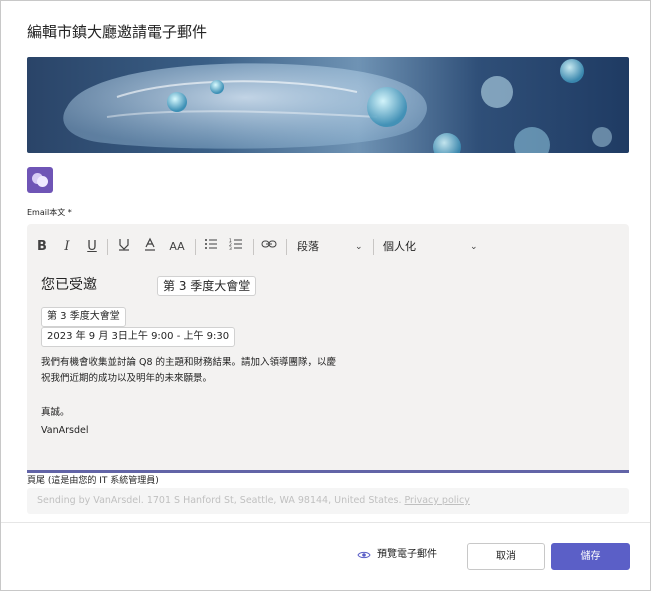 This screenshot has width=651, height=591. I want to click on app-logo, so click(40, 180).